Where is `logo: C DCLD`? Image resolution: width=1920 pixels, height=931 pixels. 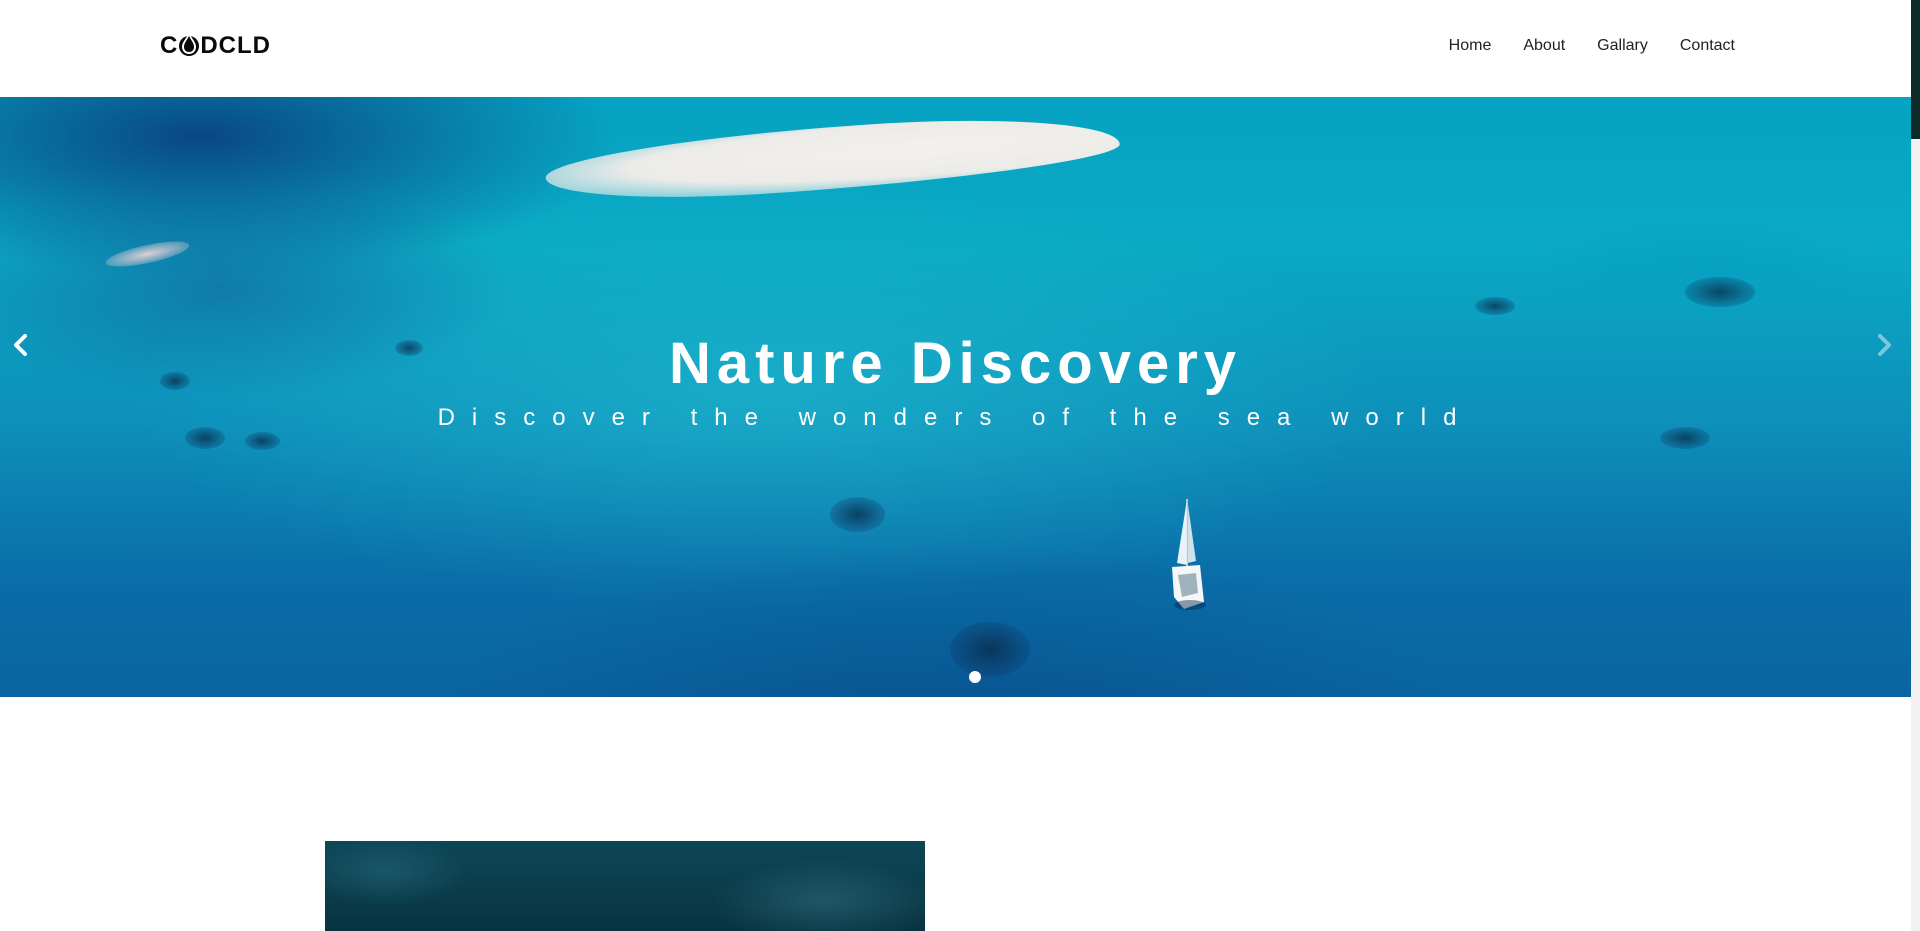 logo: C DCLD is located at coordinates (215, 46).